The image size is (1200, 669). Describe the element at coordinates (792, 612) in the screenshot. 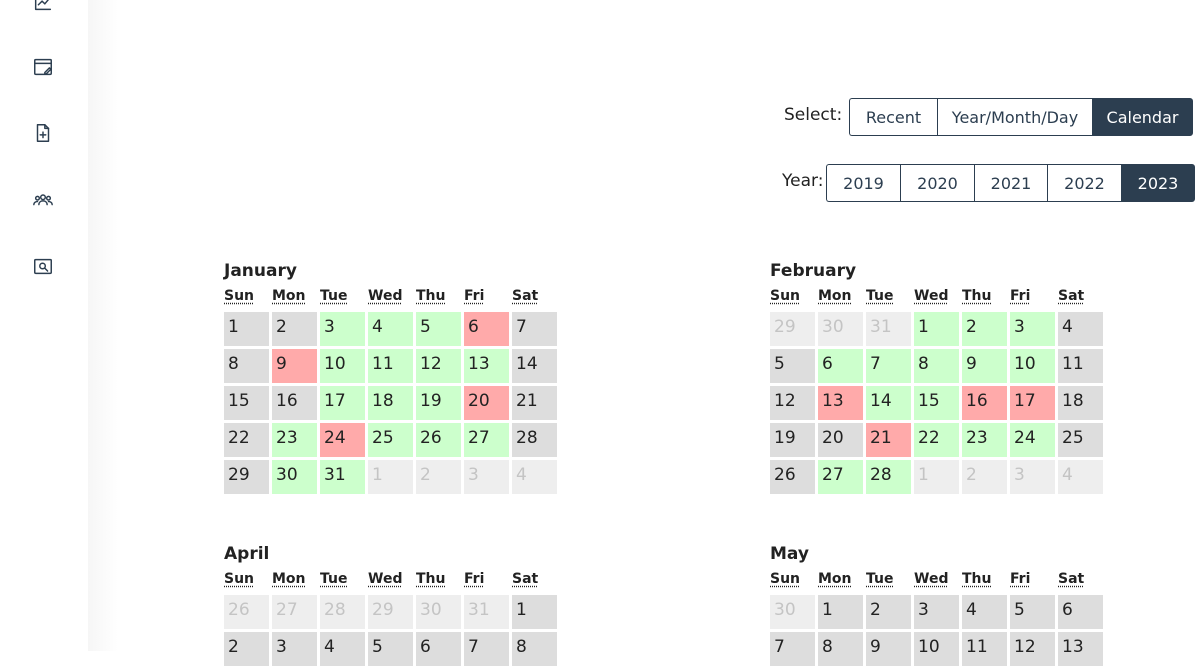

I see `calendar-day-outside: 30` at that location.